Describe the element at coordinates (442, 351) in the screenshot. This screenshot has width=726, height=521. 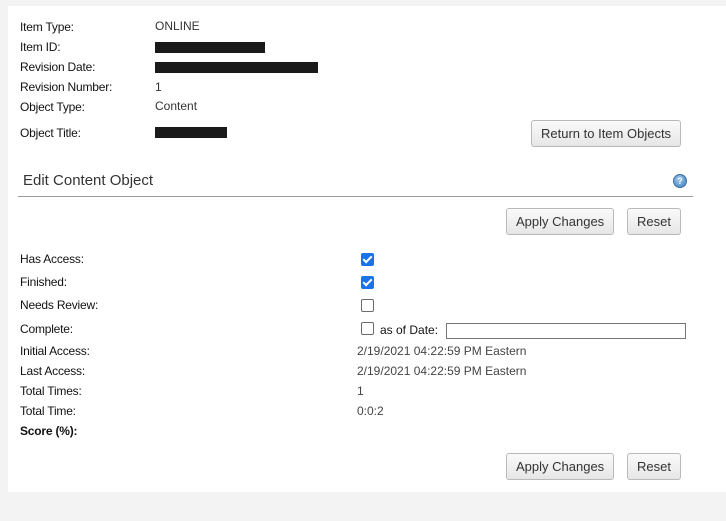
I see `initial-access-value: 2/19/2021 04:22:59 PM Eastern` at that location.